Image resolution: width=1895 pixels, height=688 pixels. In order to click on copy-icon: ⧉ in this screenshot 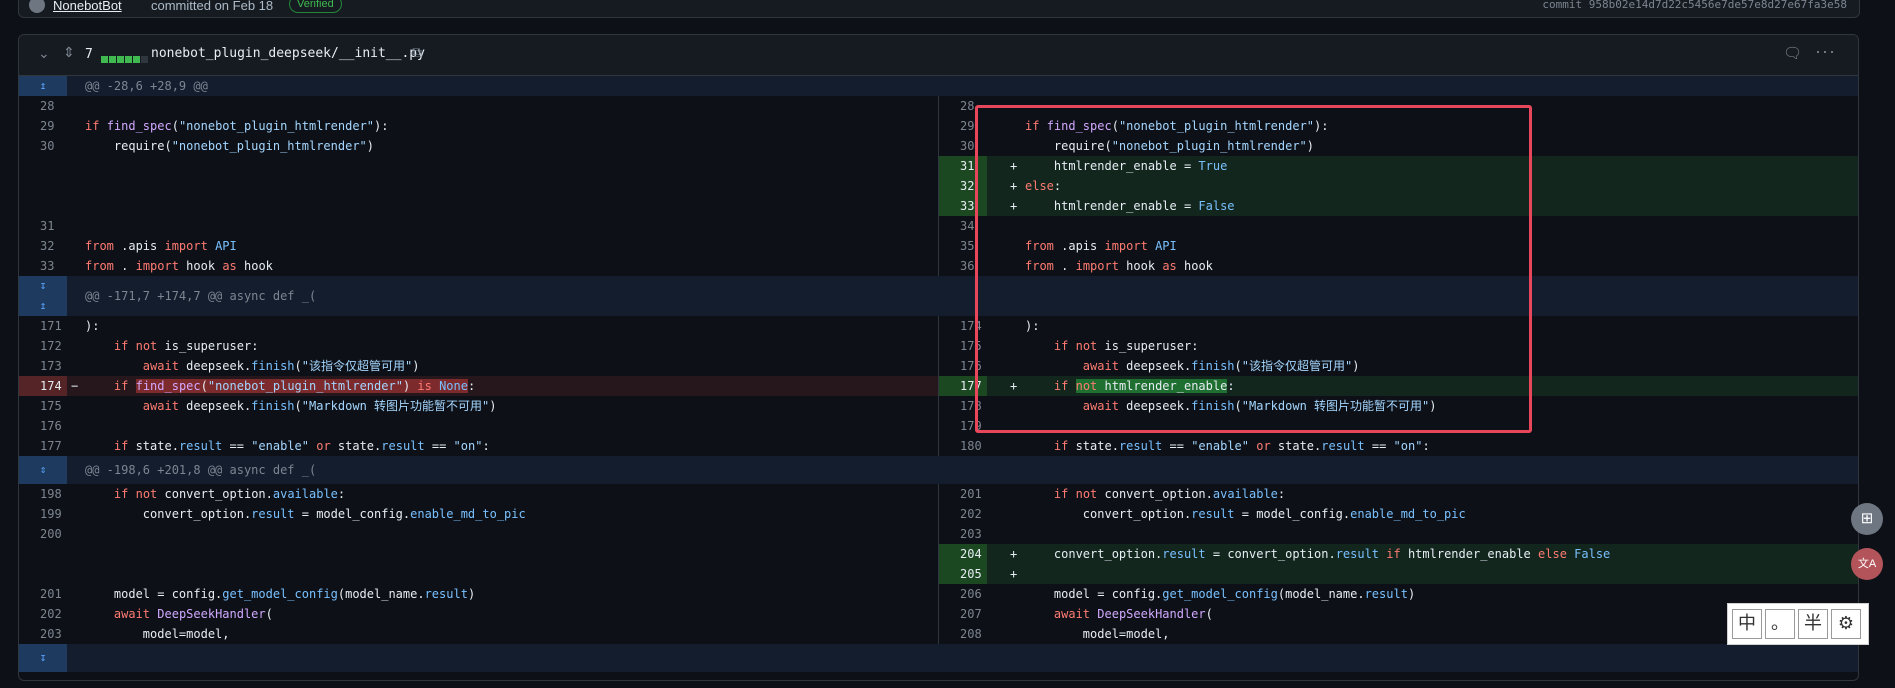, I will do `click(417, 52)`.